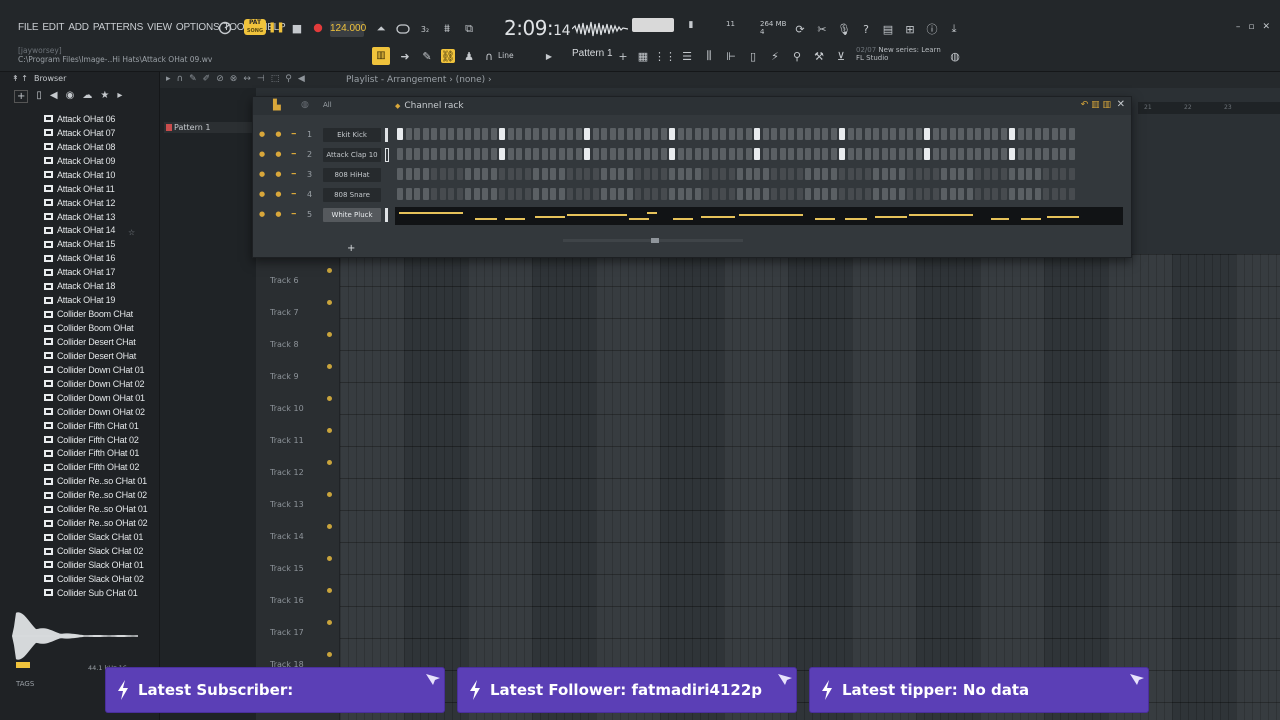 The width and height of the screenshot is (1280, 720). Describe the element at coordinates (775, 56) in the screenshot. I see `plug-icon: ⚡` at that location.